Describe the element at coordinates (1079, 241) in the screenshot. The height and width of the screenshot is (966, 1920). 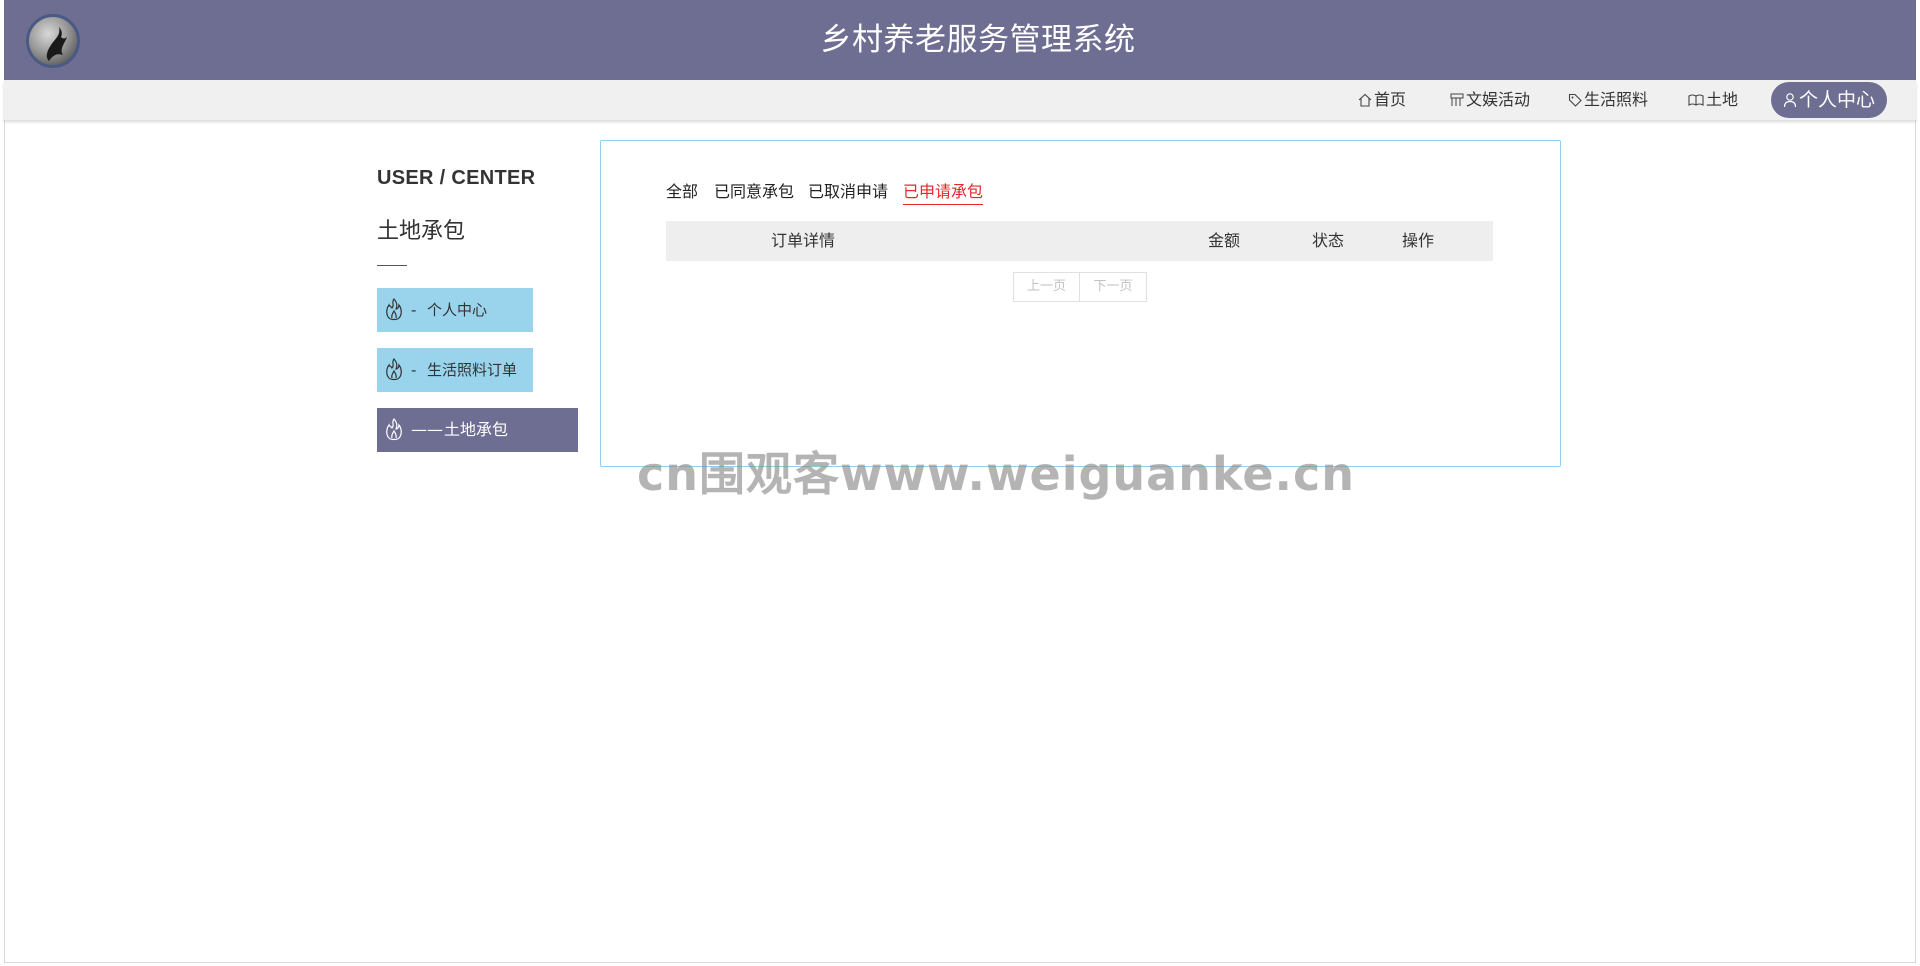
I see `orders-table-header: 订单详情 金额 状态 操作` at that location.